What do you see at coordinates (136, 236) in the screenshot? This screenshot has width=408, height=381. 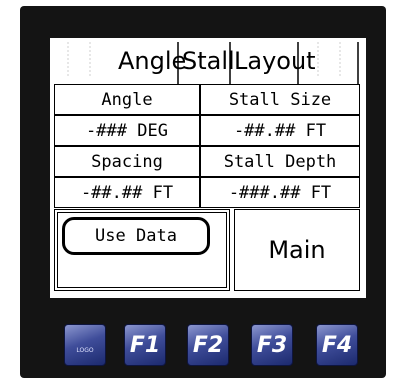 I see `use-data-button: Use Data` at bounding box center [136, 236].